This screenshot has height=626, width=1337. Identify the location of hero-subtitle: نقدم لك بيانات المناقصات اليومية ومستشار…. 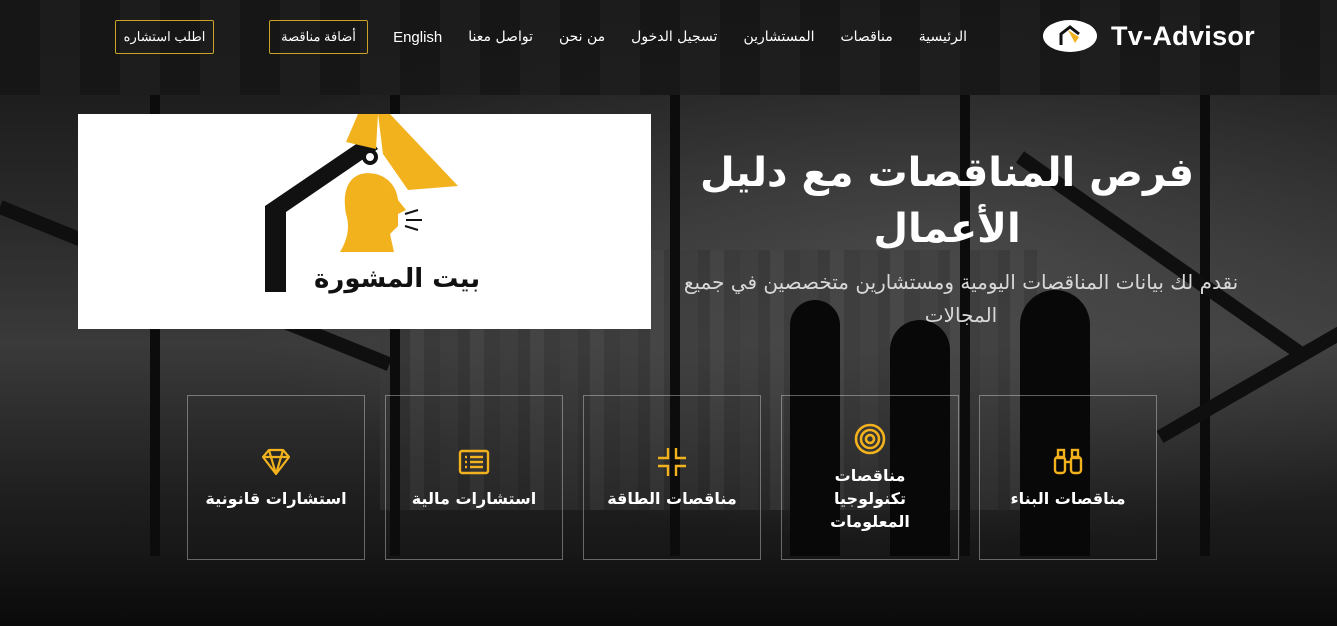
(961, 298).